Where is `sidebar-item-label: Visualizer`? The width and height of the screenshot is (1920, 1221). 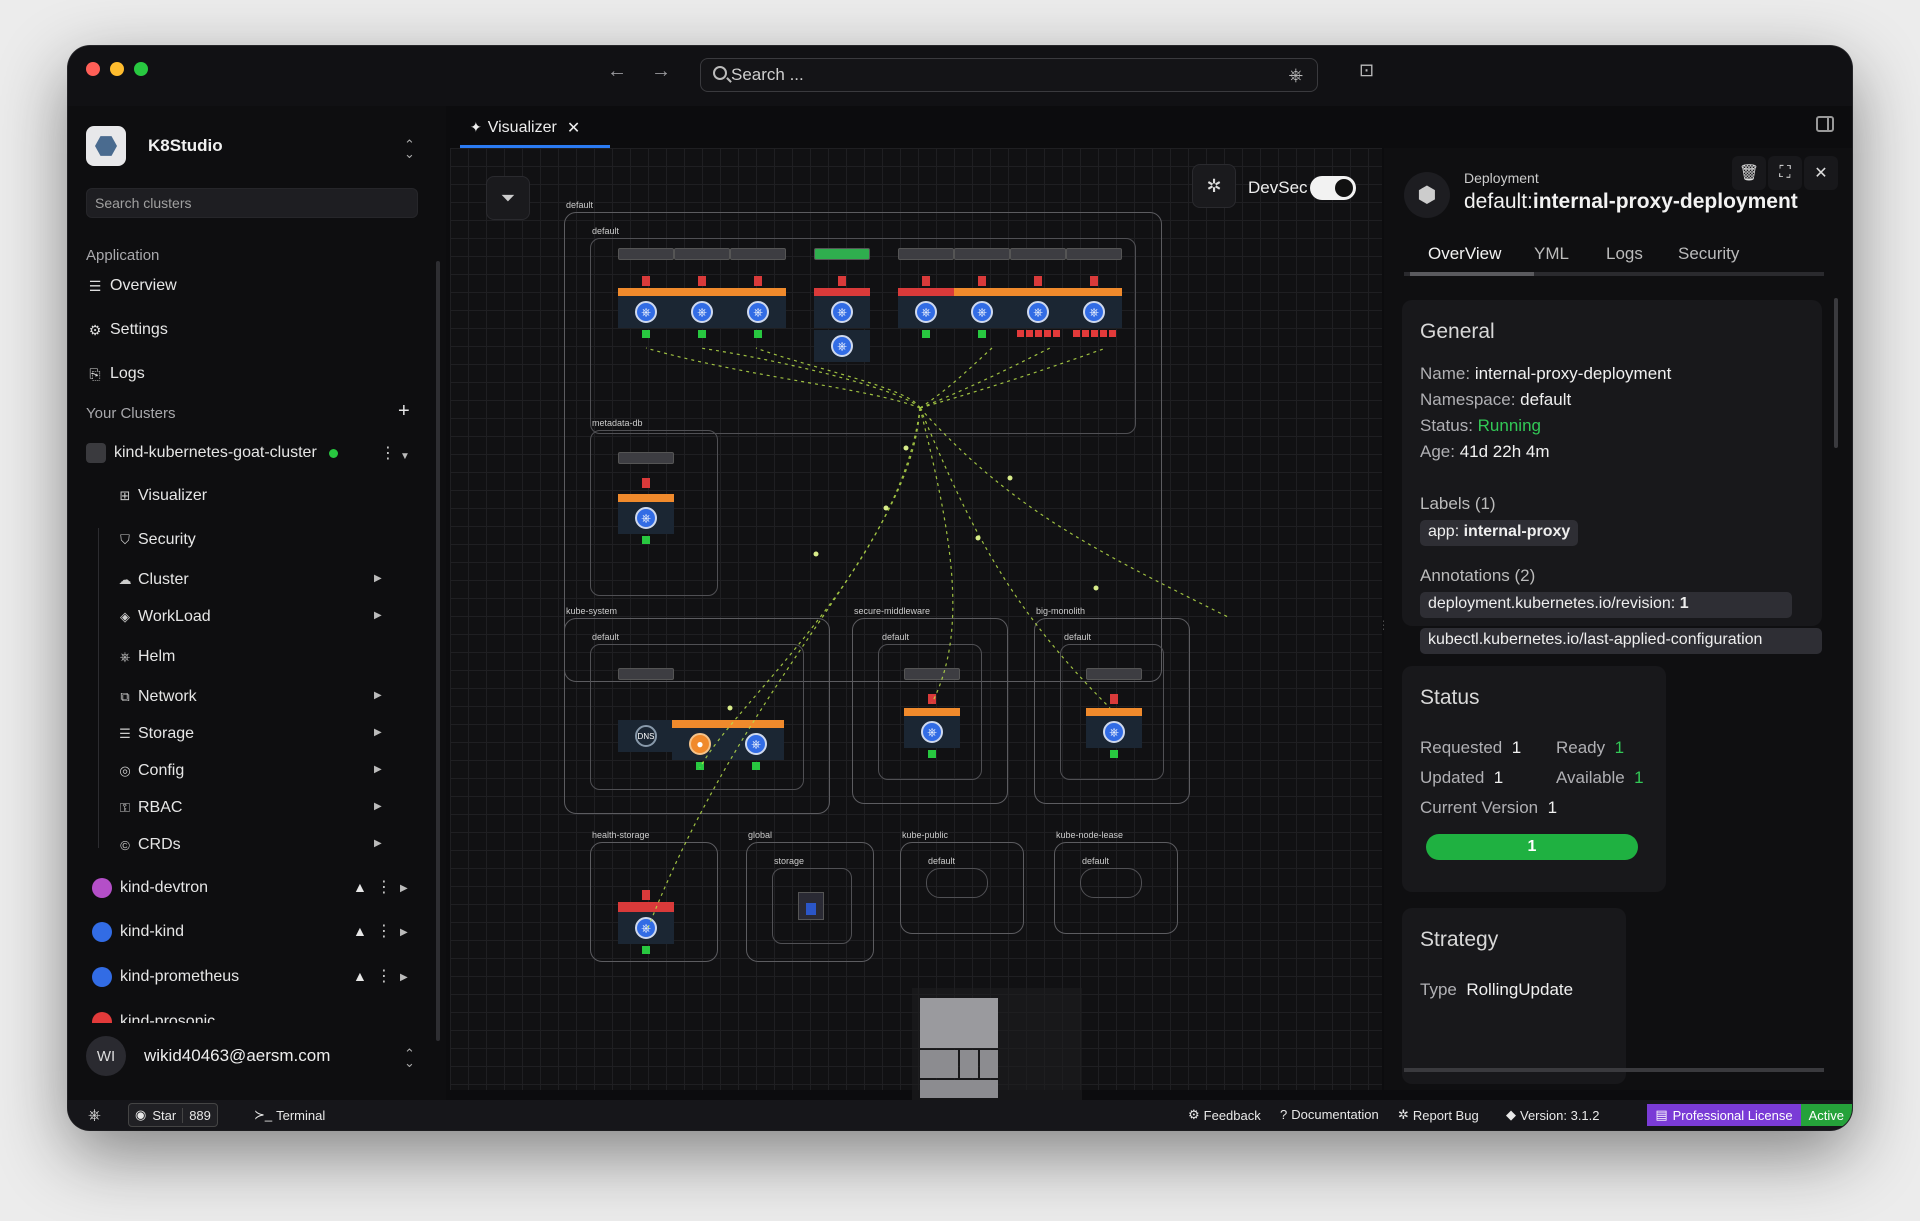
sidebar-item-label: Visualizer is located at coordinates (173, 495).